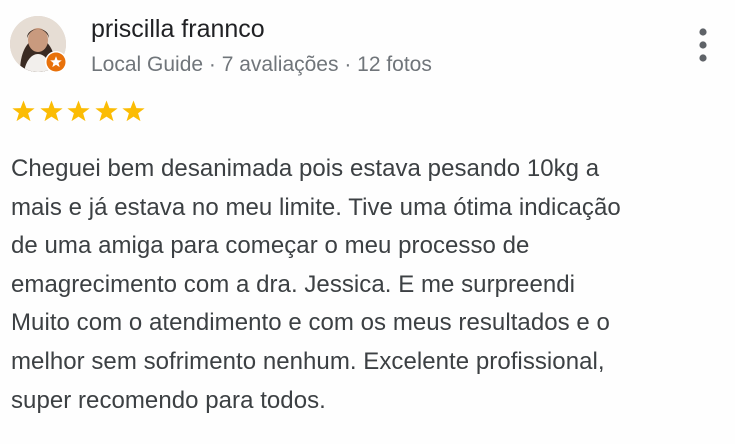 The width and height of the screenshot is (735, 444). What do you see at coordinates (56, 62) in the screenshot?
I see `local-guide-badge-icon` at bounding box center [56, 62].